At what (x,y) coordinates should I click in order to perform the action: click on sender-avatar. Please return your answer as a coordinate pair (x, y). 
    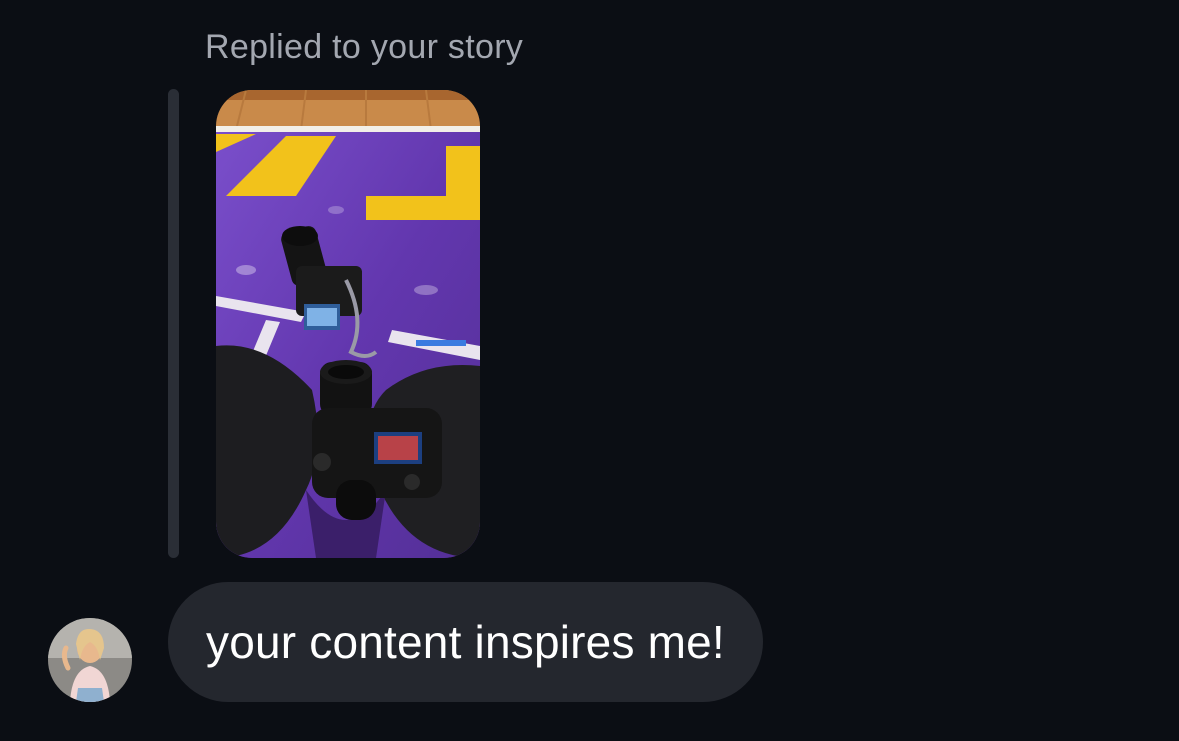
    Looking at the image, I should click on (90, 660).